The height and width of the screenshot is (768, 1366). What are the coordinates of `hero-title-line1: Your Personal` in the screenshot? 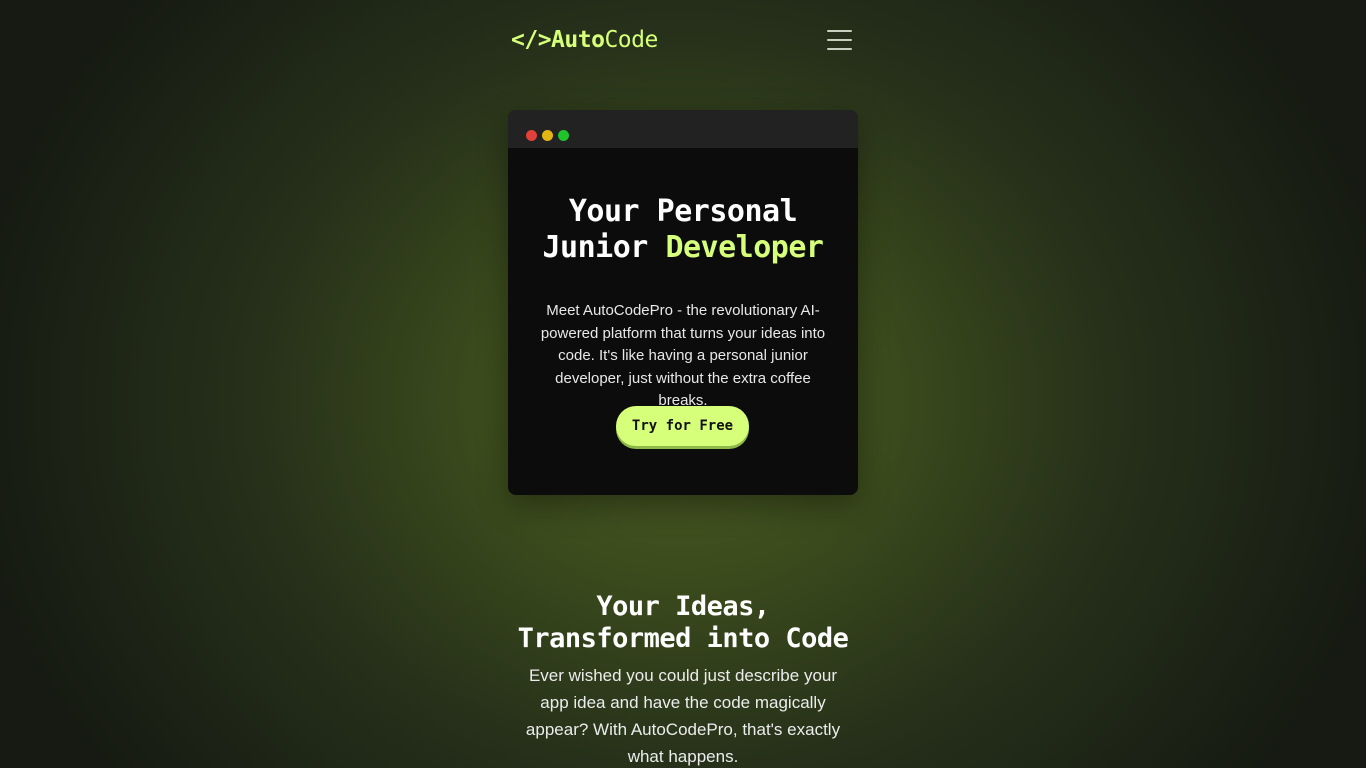 It's located at (683, 211).